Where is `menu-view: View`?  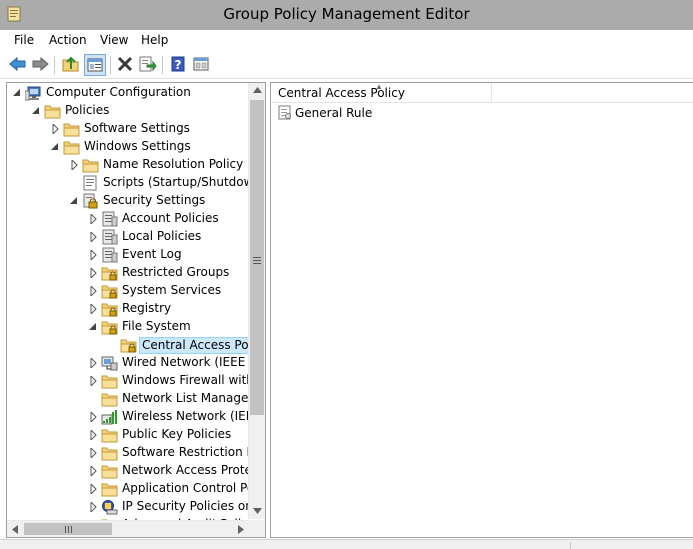 menu-view: View is located at coordinates (114, 40).